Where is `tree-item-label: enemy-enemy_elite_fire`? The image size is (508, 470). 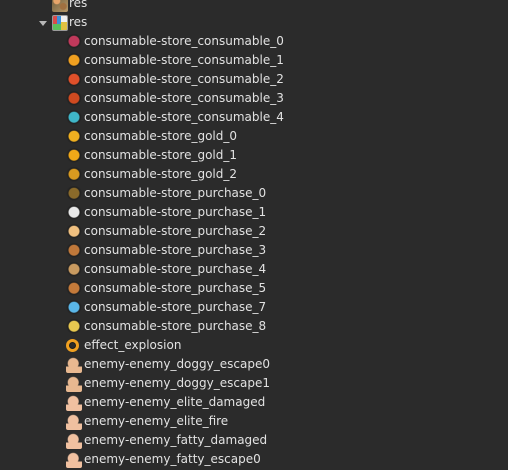 tree-item-label: enemy-enemy_elite_fire is located at coordinates (156, 421).